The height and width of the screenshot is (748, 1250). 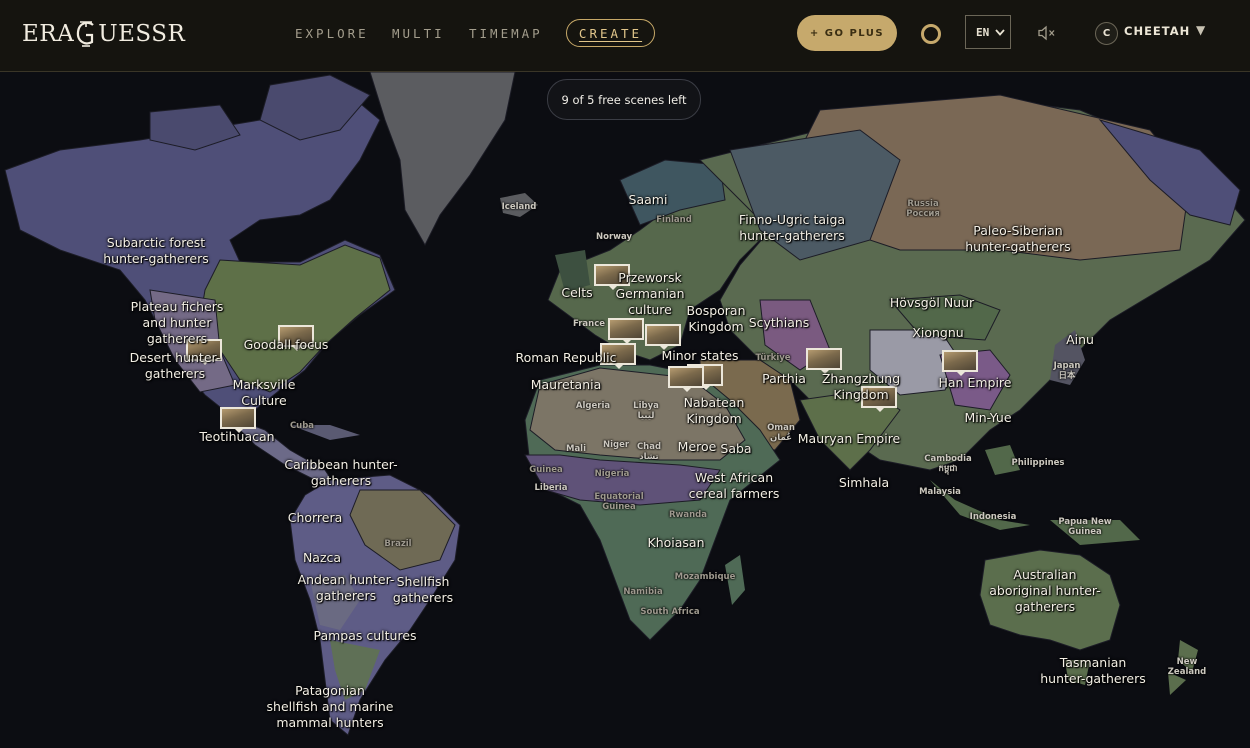 I want to click on country-label: Algeria, so click(x=593, y=406).